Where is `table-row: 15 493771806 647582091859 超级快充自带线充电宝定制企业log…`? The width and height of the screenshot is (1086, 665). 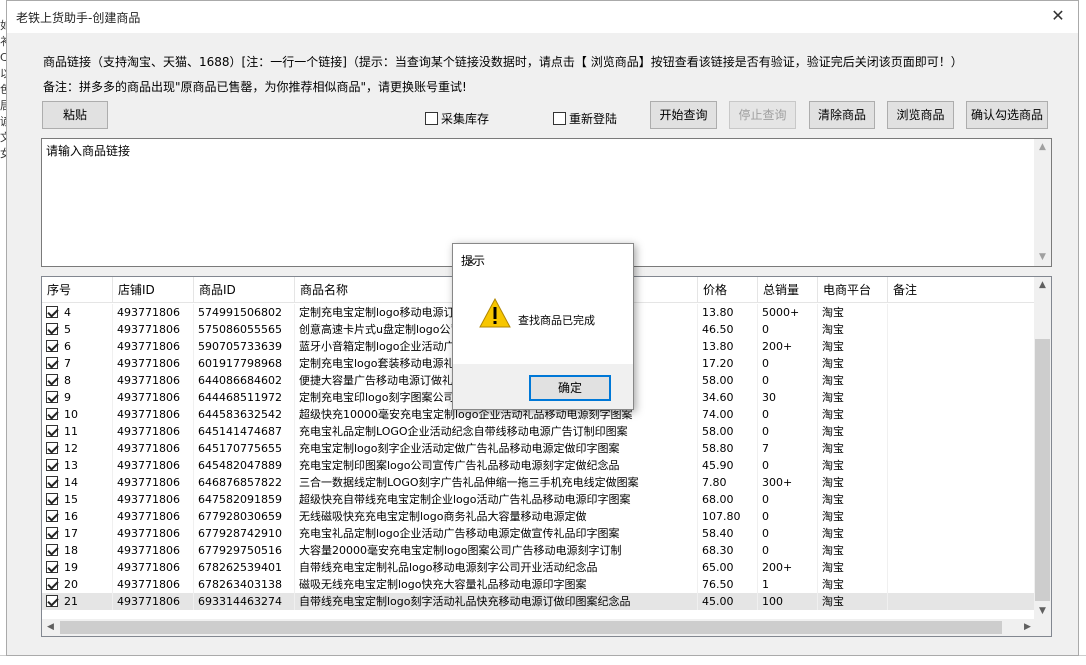
table-row: 15 493771806 647582091859 超级快充自带线充电宝定制企业log… is located at coordinates (539, 499).